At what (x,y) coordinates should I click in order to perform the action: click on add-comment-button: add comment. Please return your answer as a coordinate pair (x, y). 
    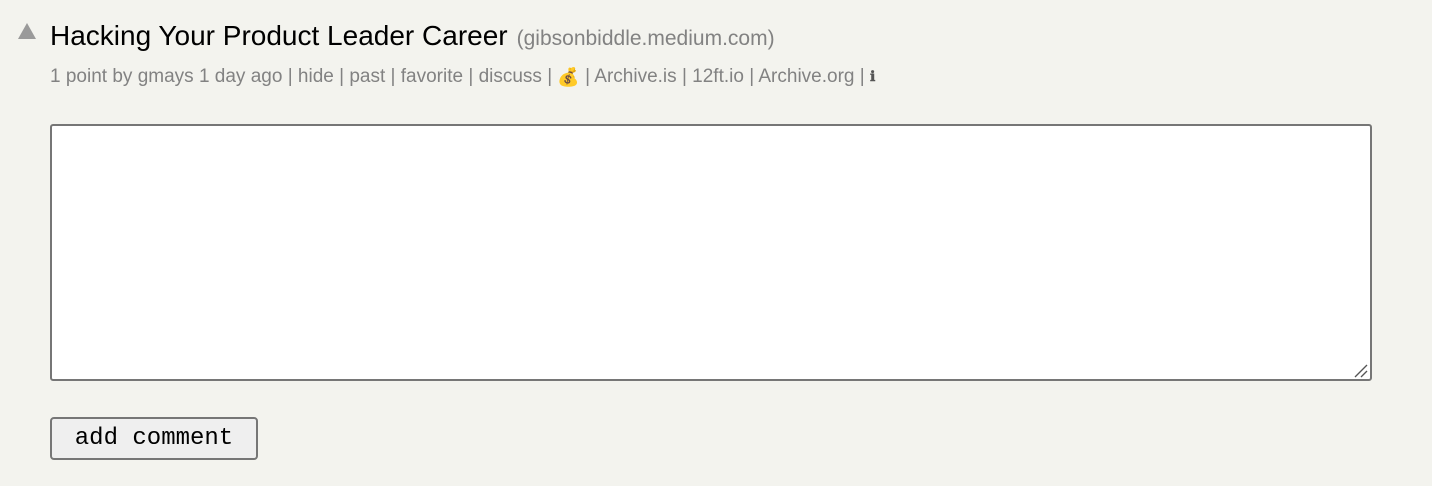
    Looking at the image, I should click on (154, 438).